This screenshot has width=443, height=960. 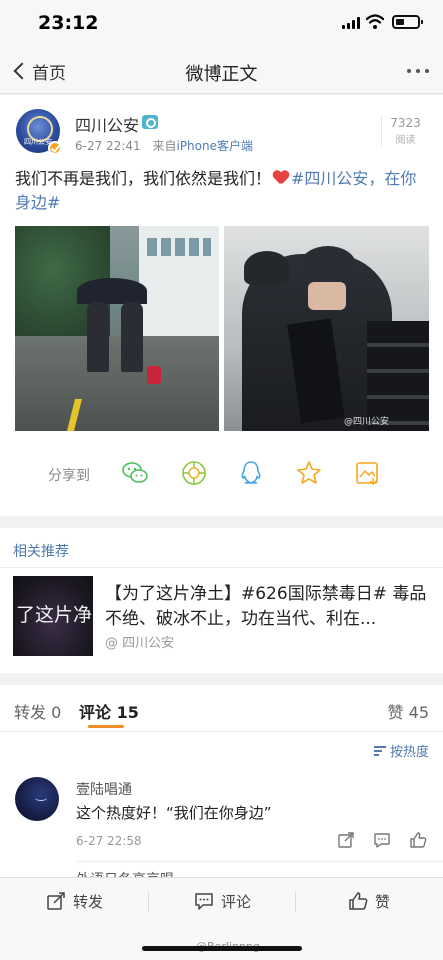 I want to click on read-count-label: 阅读, so click(x=405, y=140).